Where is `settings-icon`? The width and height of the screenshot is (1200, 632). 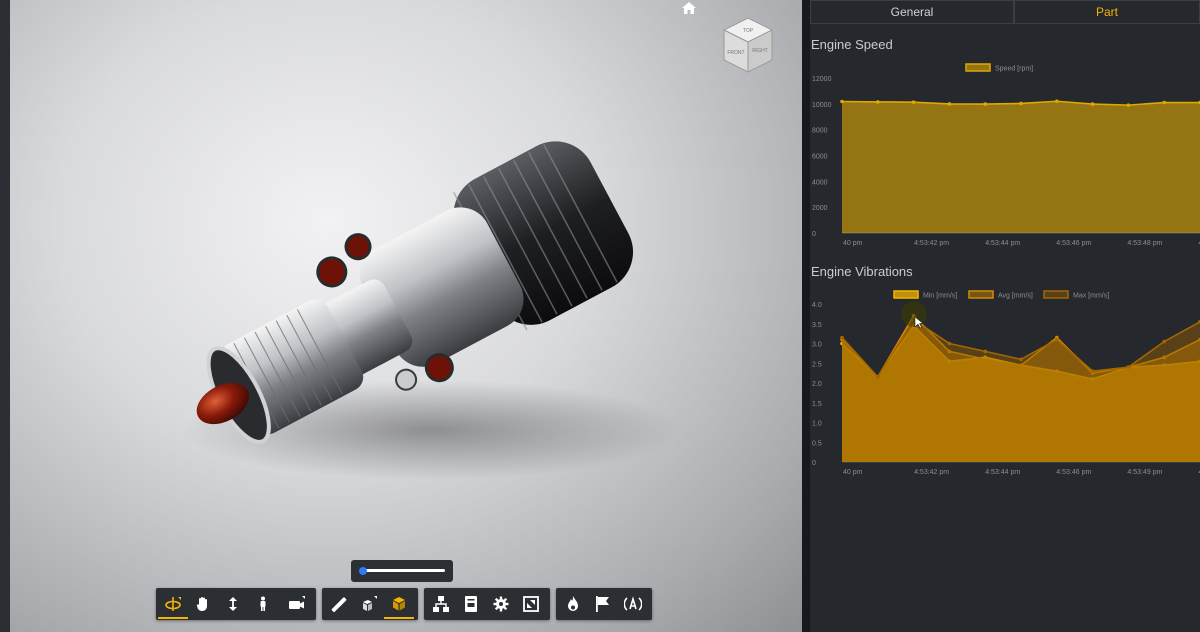 settings-icon is located at coordinates (501, 604).